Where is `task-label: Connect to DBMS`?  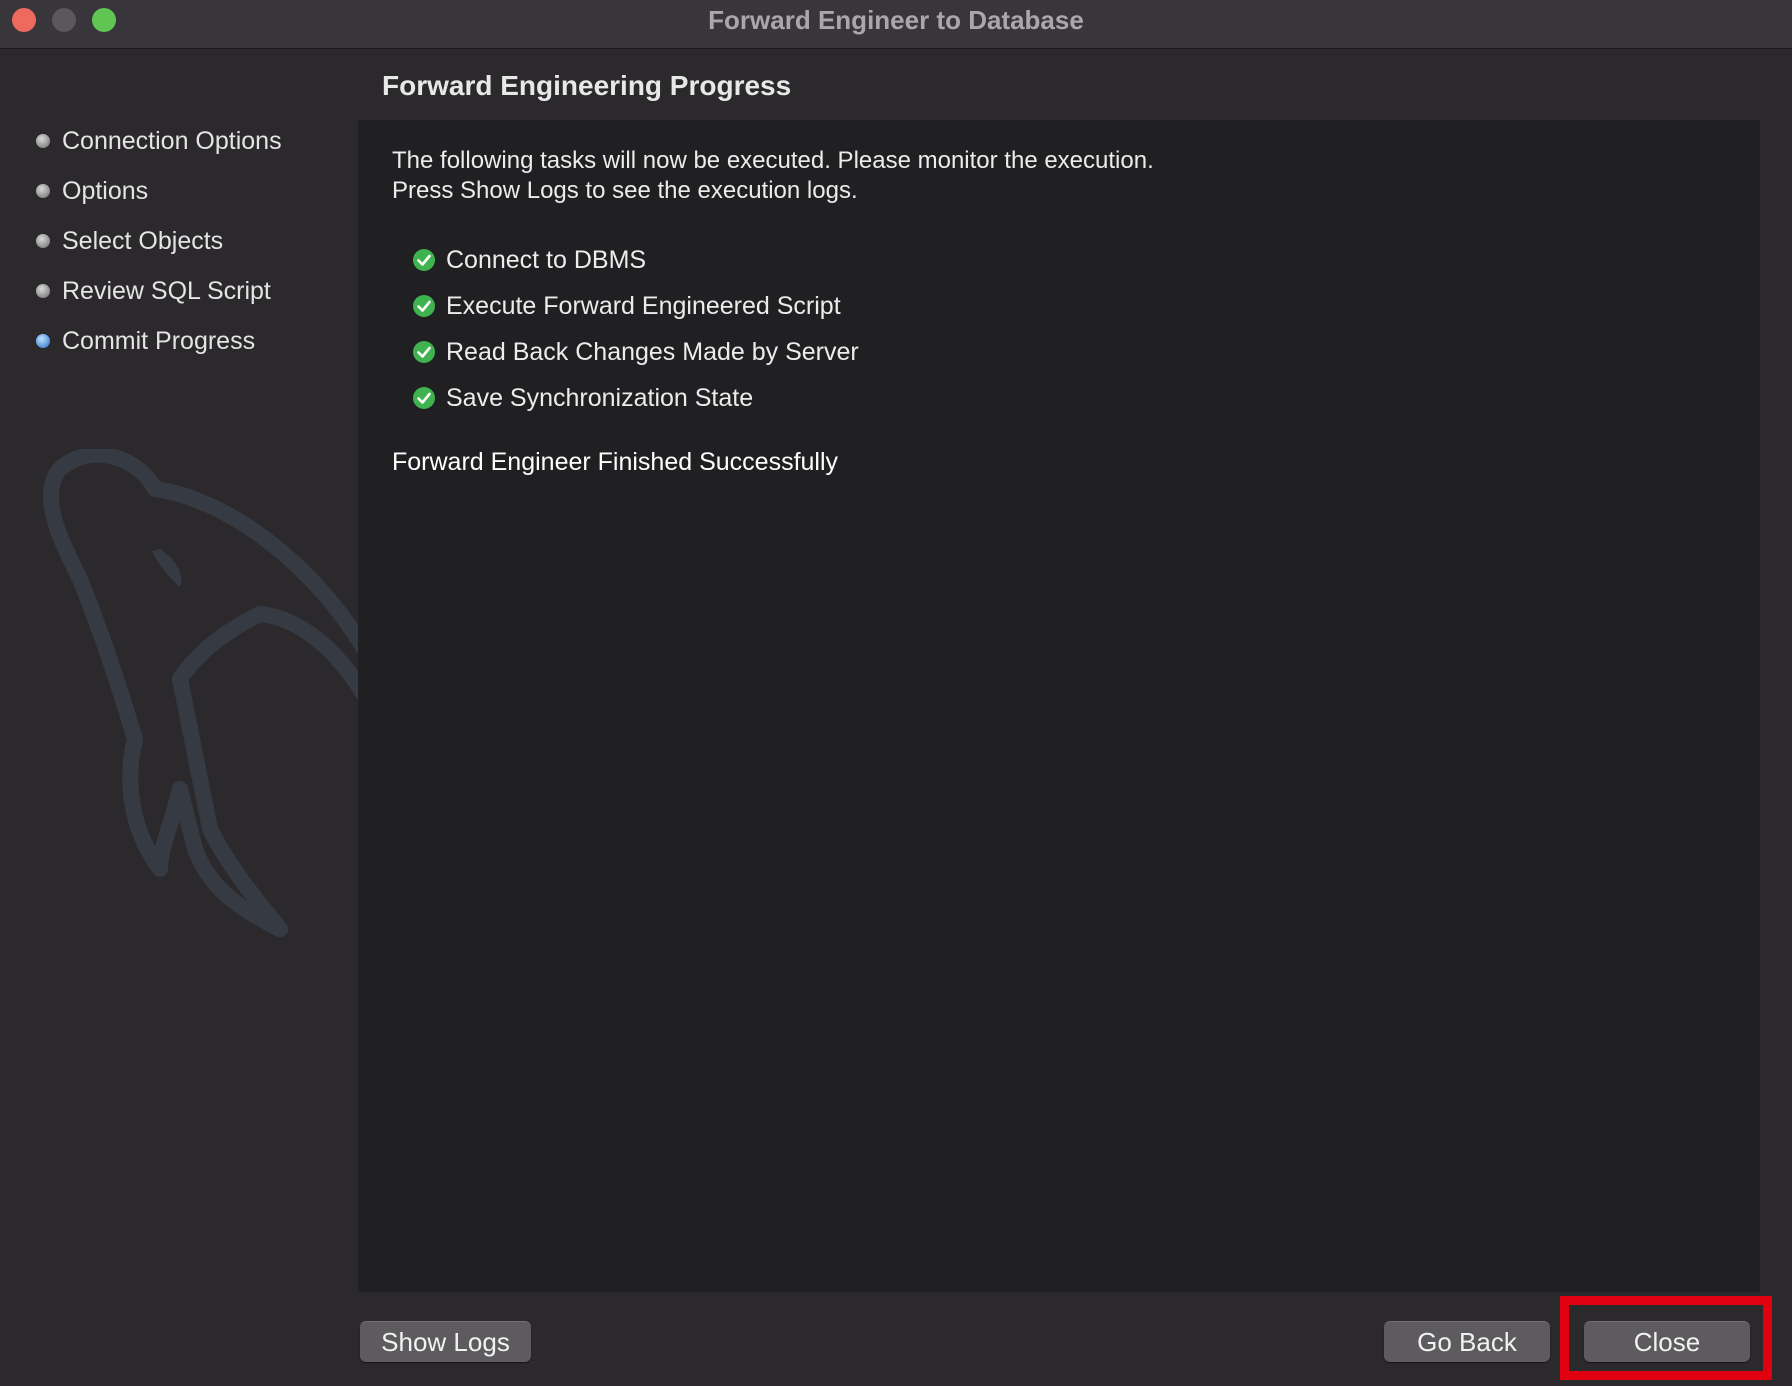 task-label: Connect to DBMS is located at coordinates (546, 260).